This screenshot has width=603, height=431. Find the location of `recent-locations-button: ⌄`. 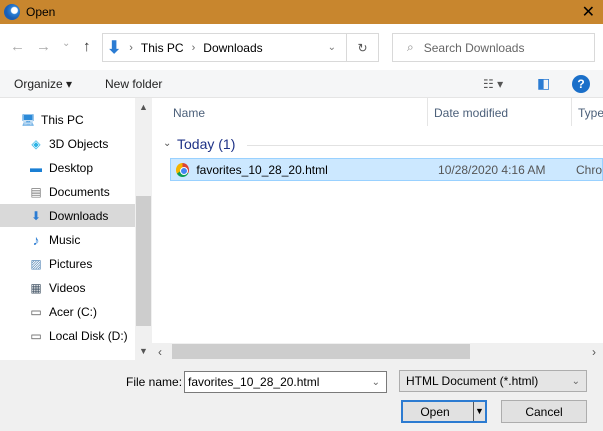

recent-locations-button: ⌄ is located at coordinates (66, 43).